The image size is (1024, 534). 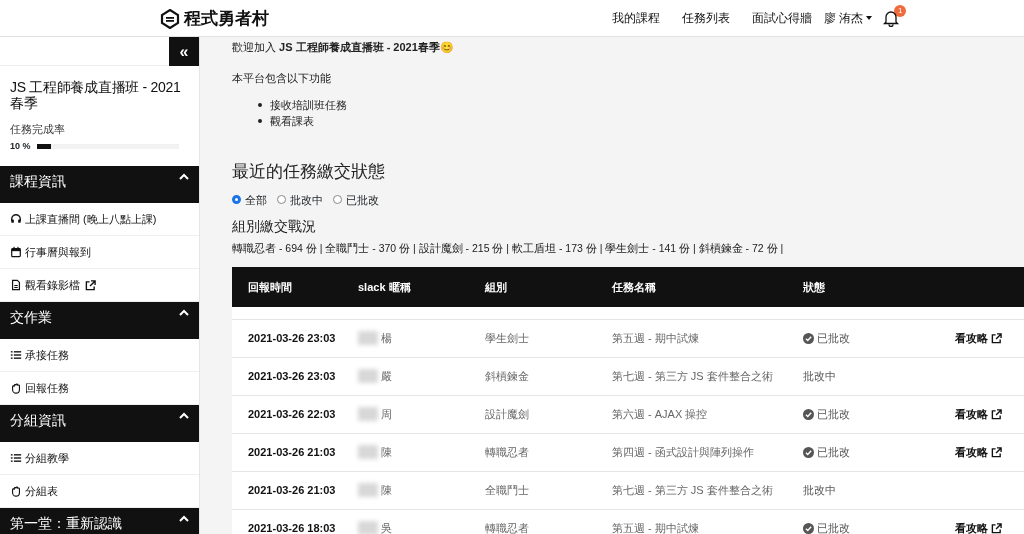 What do you see at coordinates (66, 523) in the screenshot?
I see `section-title: 第一堂：重新認識` at bounding box center [66, 523].